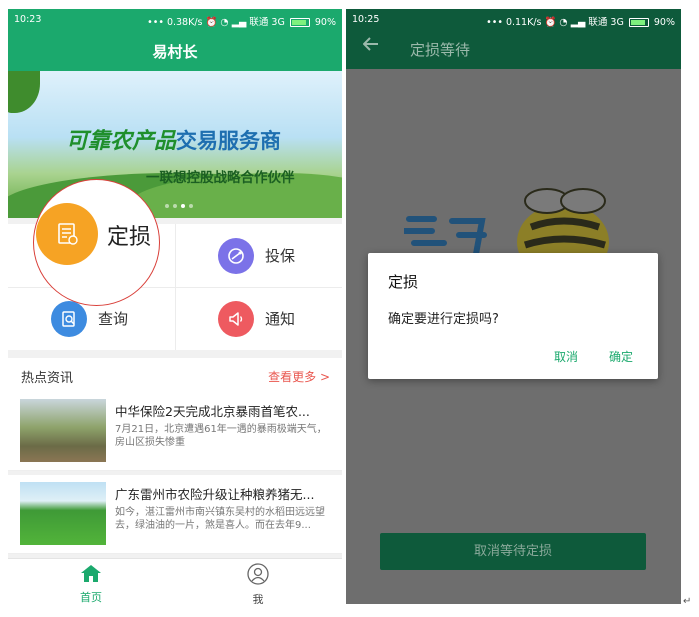 This screenshot has width=699, height=617. I want to click on banner-subtitle: 一联想控股战略合作伙伴, so click(220, 178).